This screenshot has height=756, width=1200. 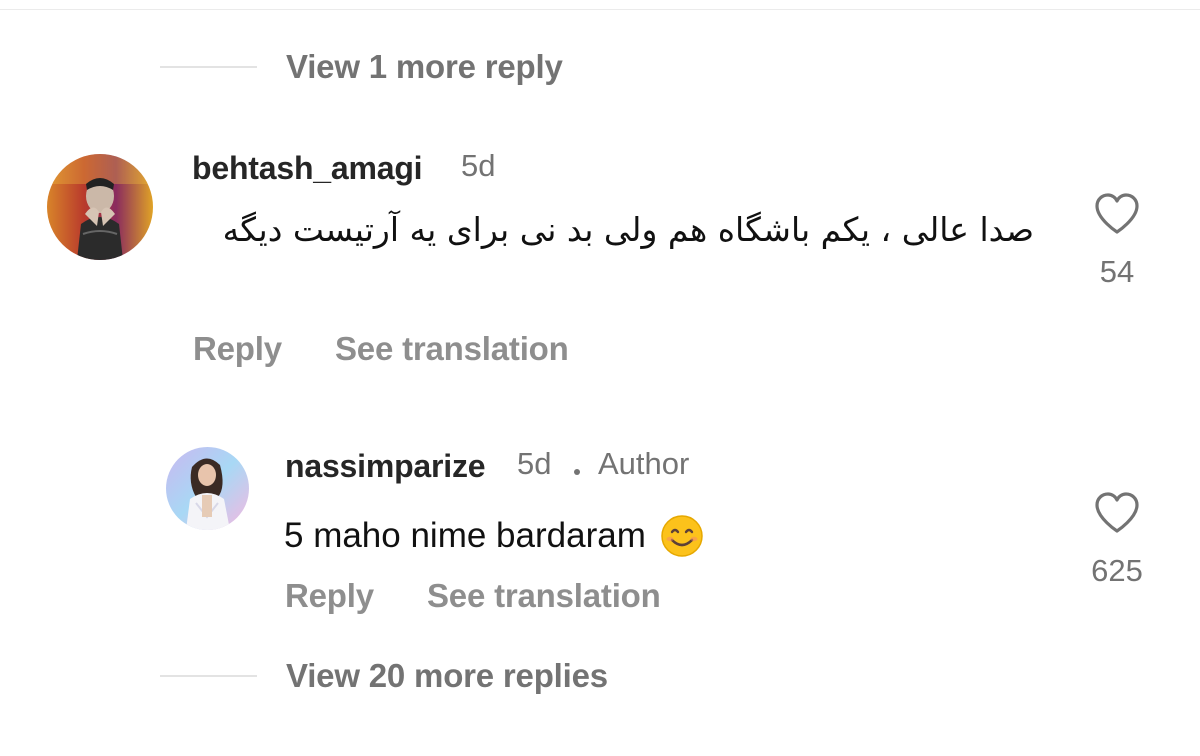 I want to click on view-more-replies-bottom: View 20 more replies, so click(x=384, y=676).